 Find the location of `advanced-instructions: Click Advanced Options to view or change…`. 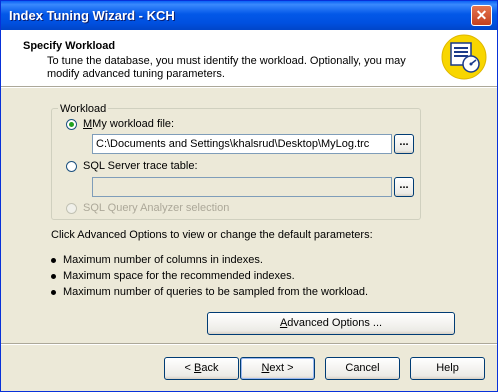

advanced-instructions: Click Advanced Options to view or change… is located at coordinates (212, 235).